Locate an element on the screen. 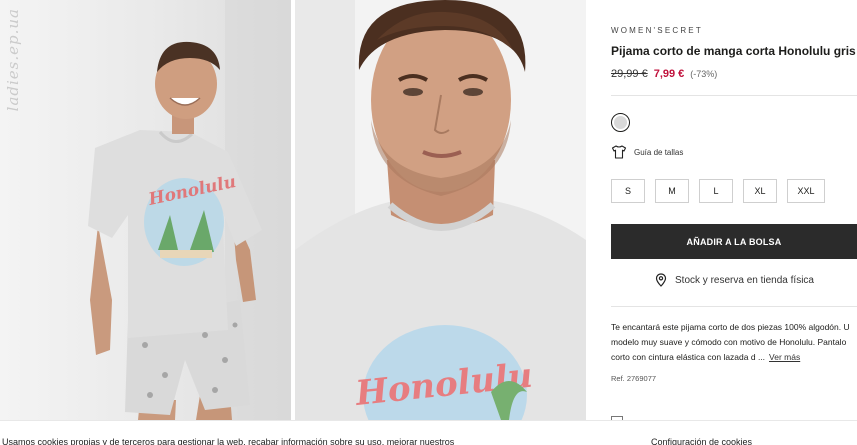 The height and width of the screenshot is (445, 857). size-button-m: M is located at coordinates (672, 191).